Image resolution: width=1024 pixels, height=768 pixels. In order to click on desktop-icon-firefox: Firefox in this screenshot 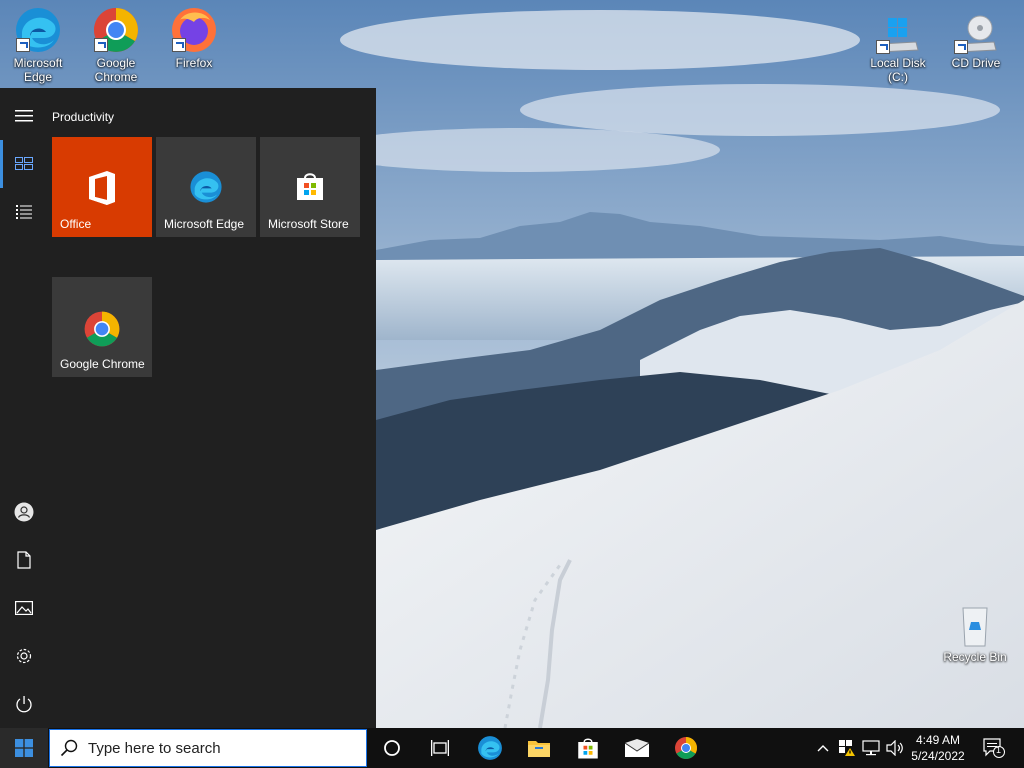, I will do `click(194, 38)`.